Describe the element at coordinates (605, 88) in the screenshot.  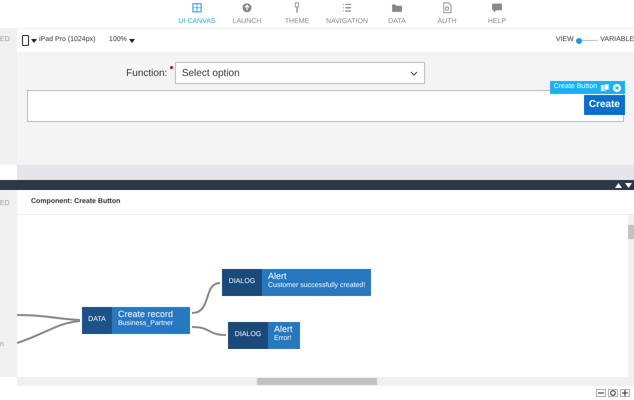
I see `copy-icon` at that location.